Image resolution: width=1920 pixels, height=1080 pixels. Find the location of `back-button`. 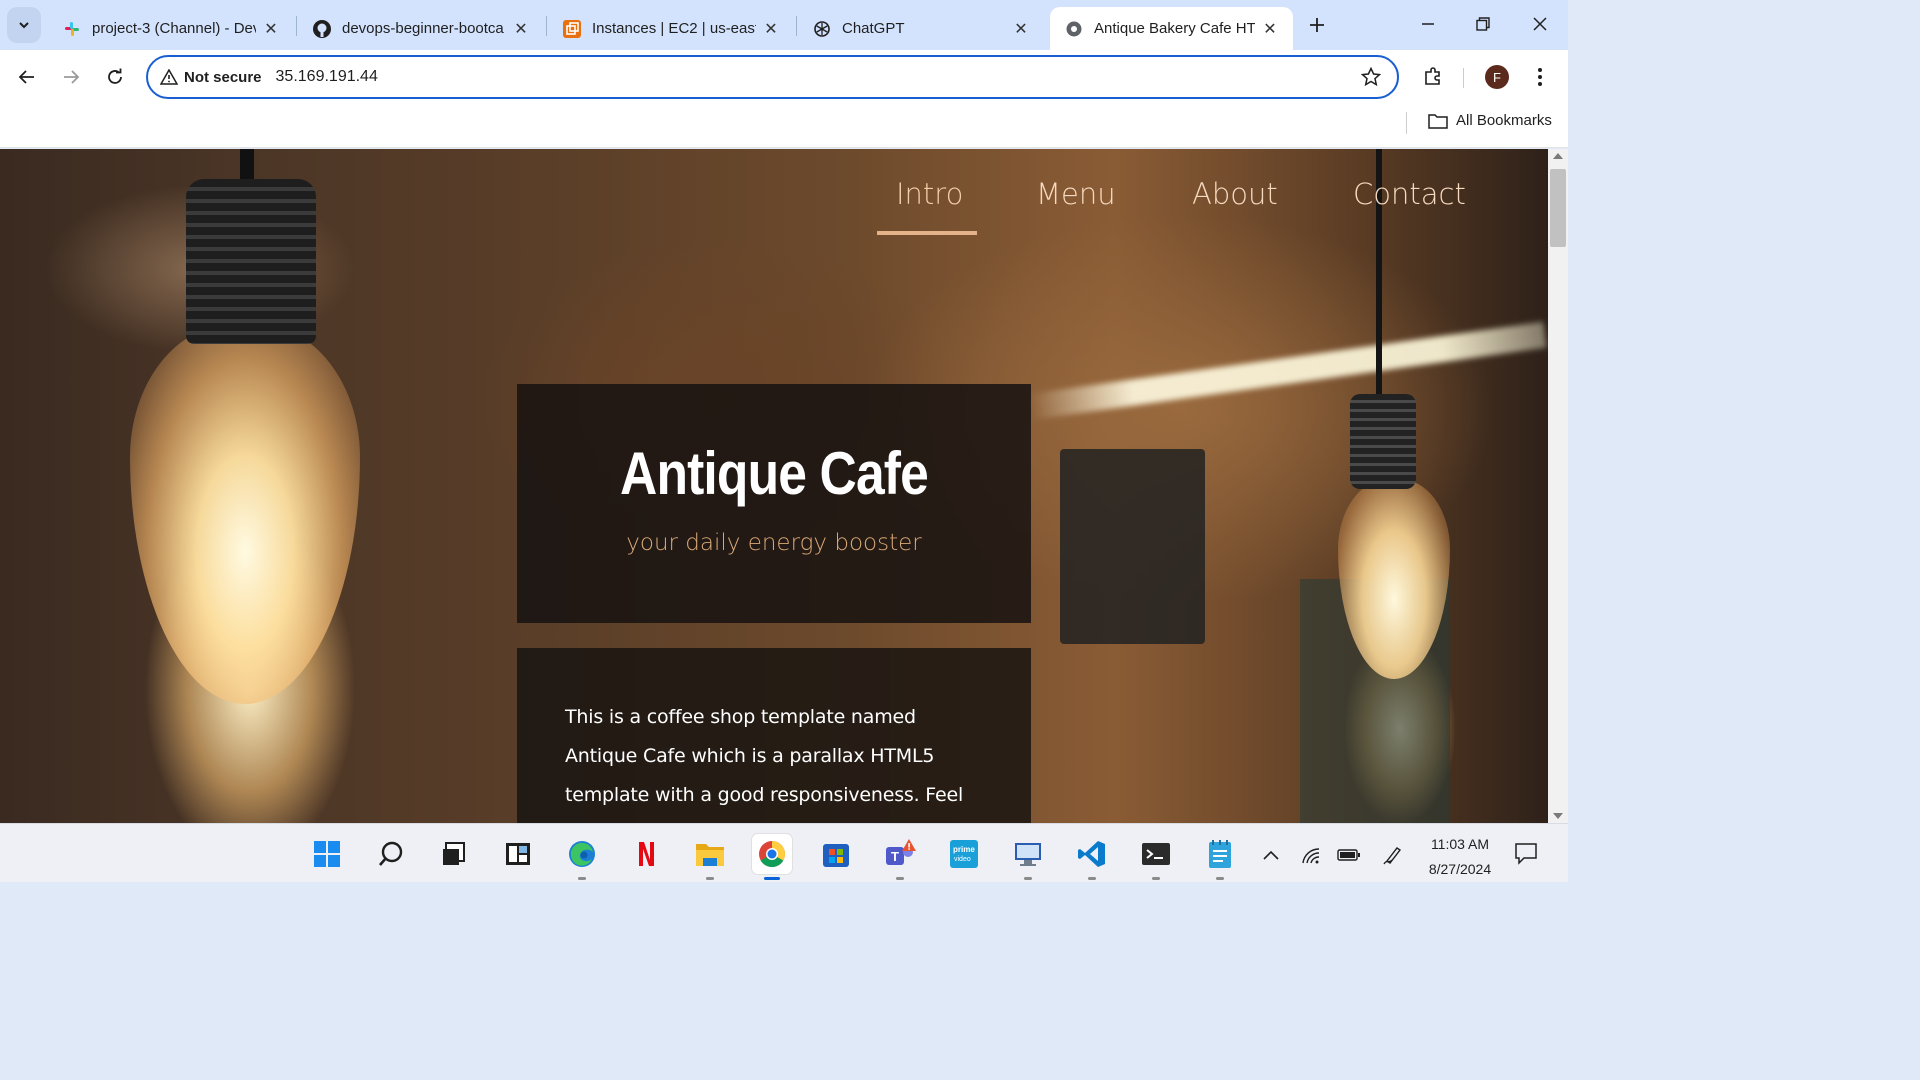

back-button is located at coordinates (27, 77).